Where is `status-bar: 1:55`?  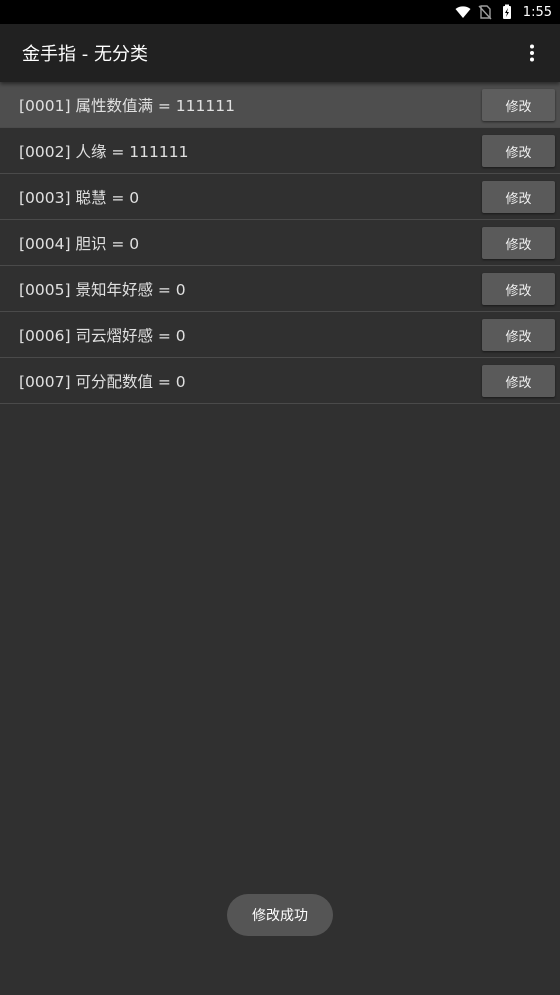 status-bar: 1:55 is located at coordinates (280, 12).